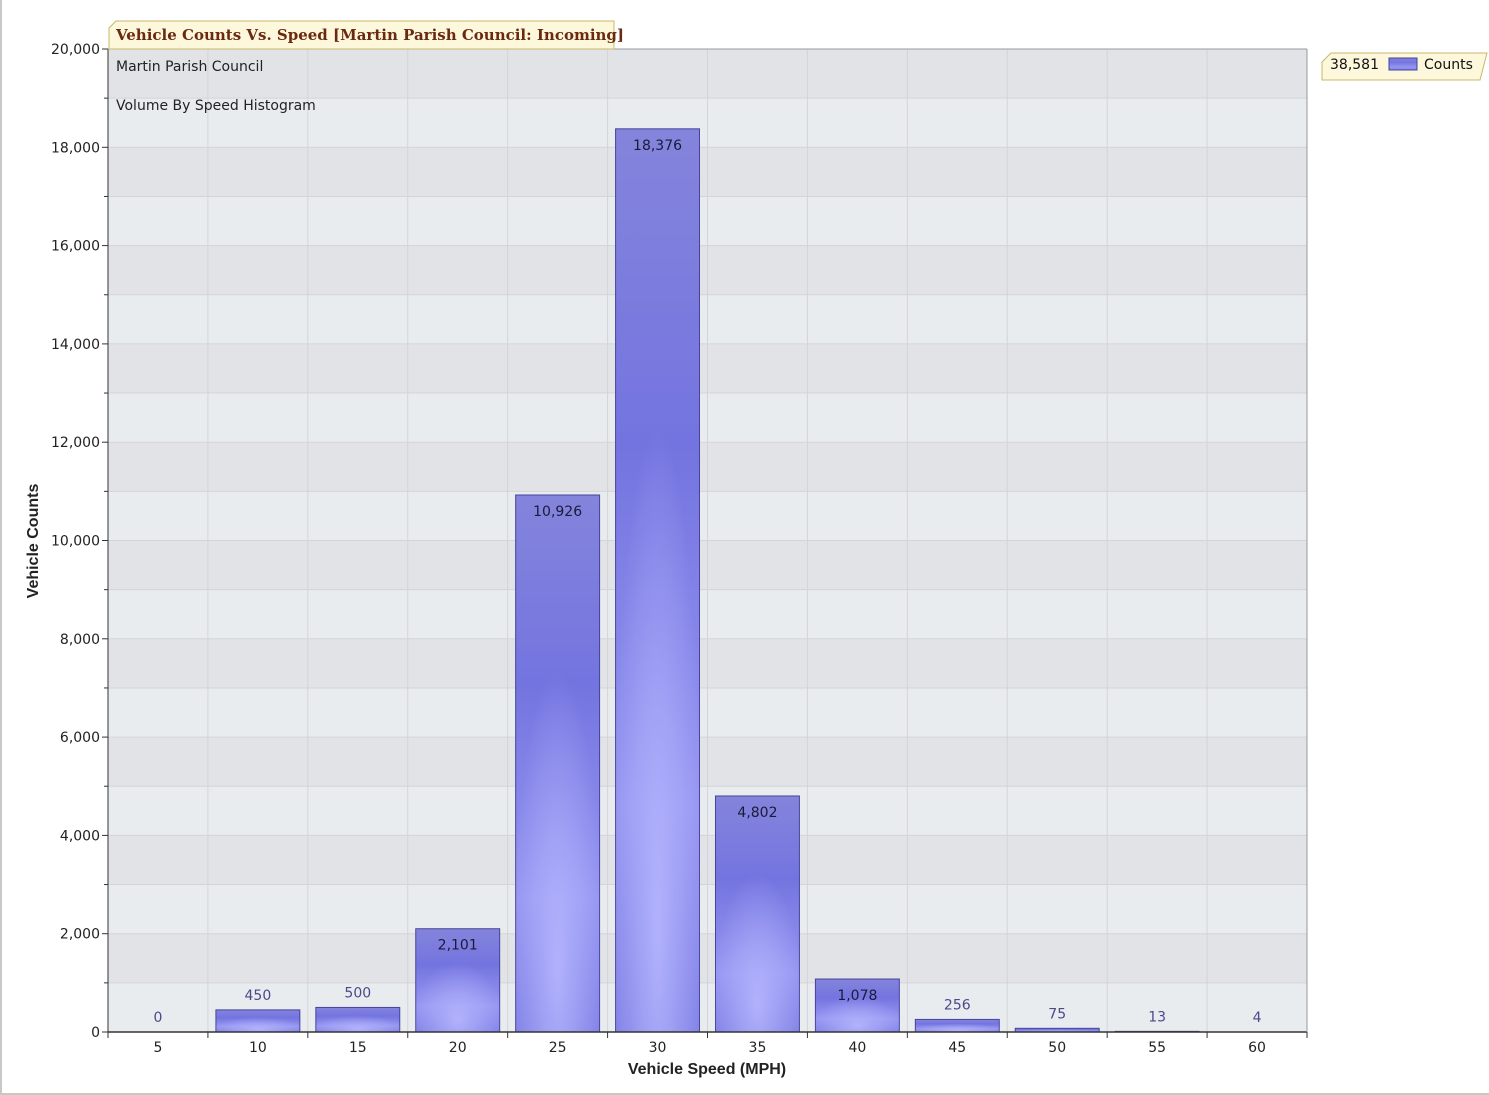  What do you see at coordinates (857, 1048) in the screenshot?
I see `x-tick-label: 40` at bounding box center [857, 1048].